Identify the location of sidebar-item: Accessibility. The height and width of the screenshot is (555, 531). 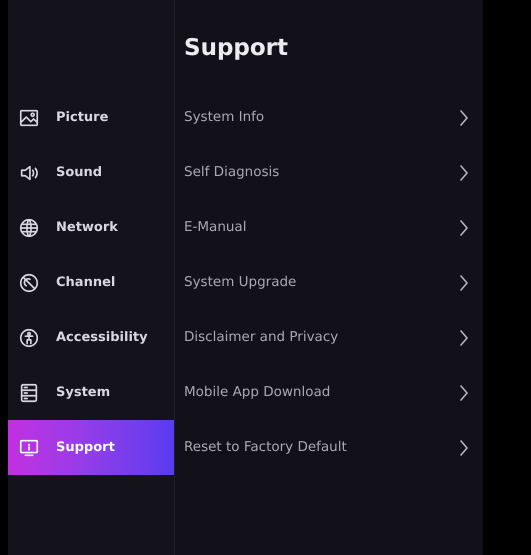
(91, 337).